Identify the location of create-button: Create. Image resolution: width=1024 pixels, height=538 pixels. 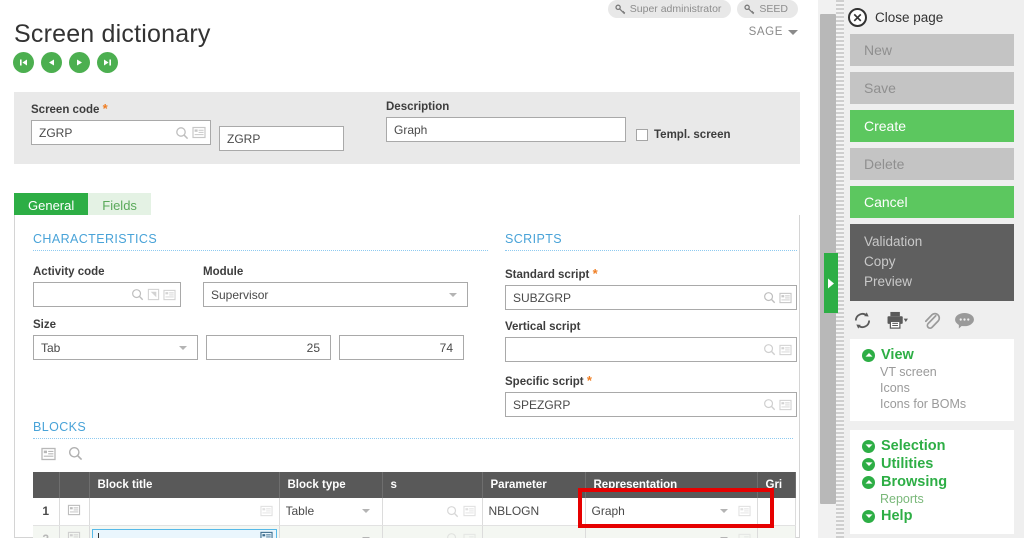
(932, 126).